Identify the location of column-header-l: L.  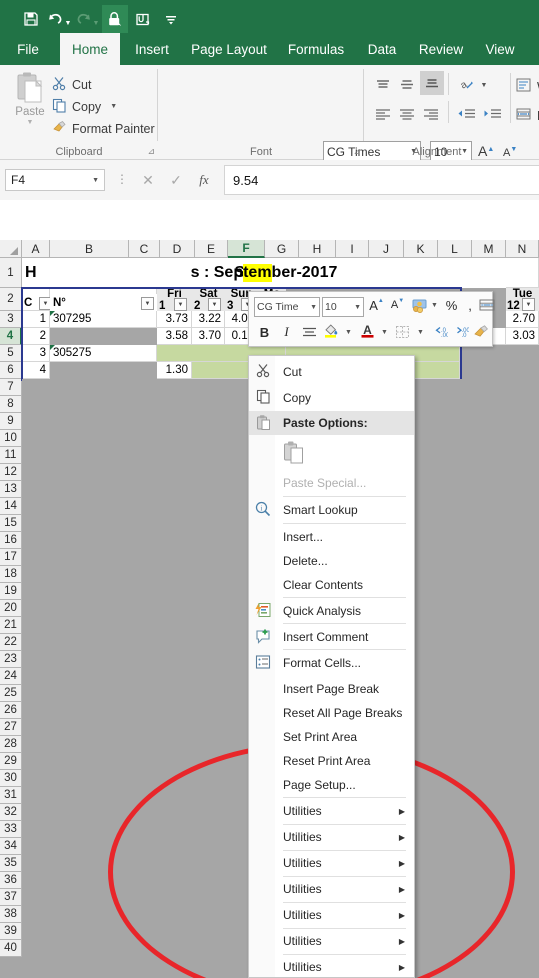
(455, 249).